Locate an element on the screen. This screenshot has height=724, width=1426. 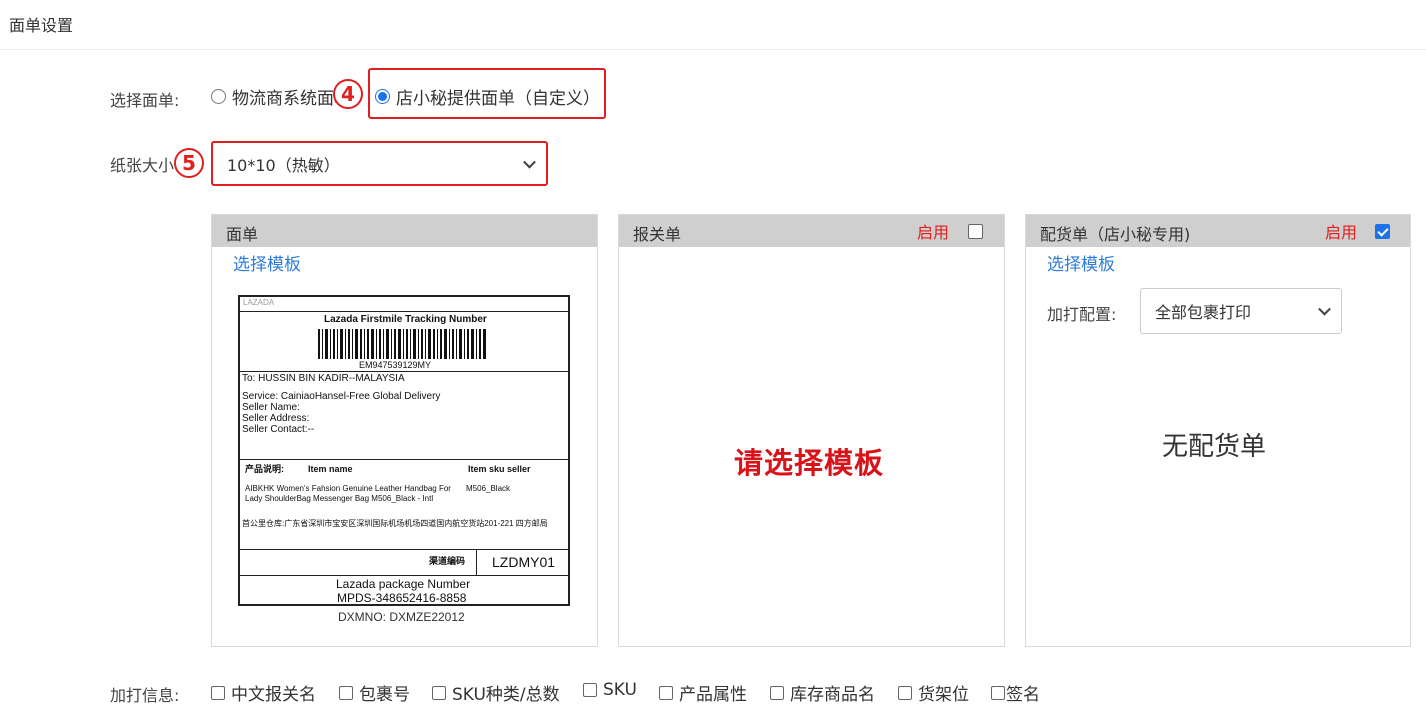
item-sku: M506_Black is located at coordinates (488, 488).